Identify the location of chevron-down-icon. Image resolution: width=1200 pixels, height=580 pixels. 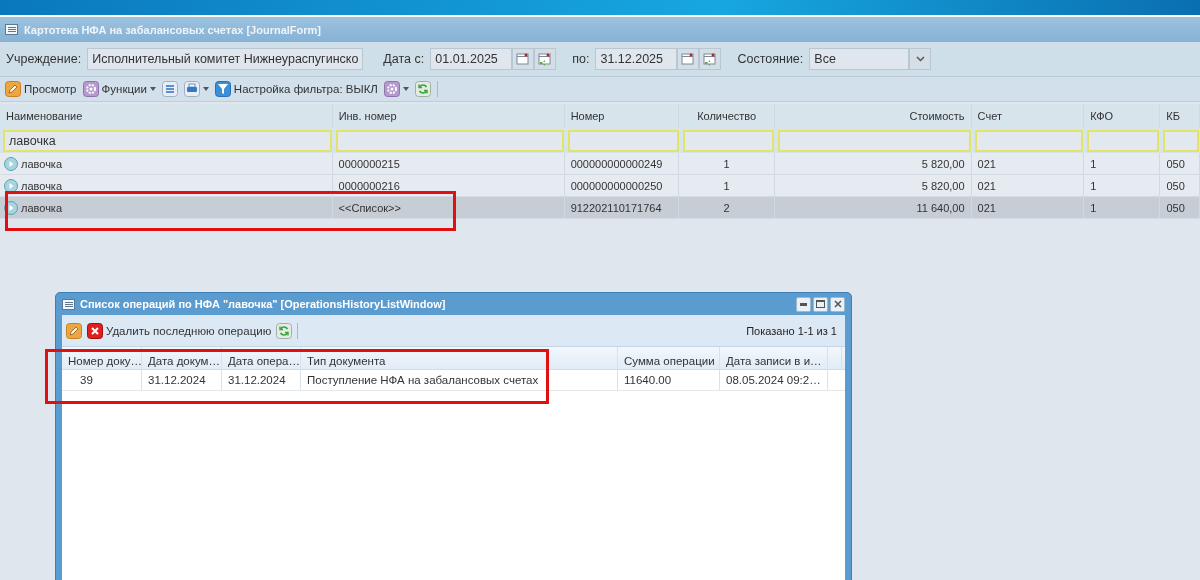
(920, 59).